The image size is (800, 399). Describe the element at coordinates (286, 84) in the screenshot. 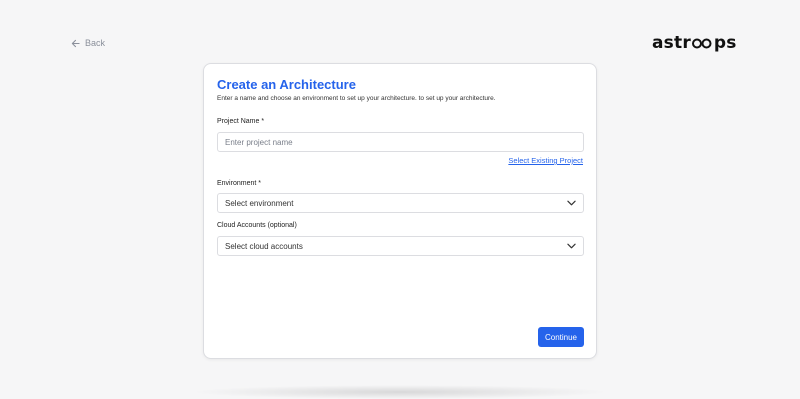

I see `page-title: Create an Architecture` at that location.